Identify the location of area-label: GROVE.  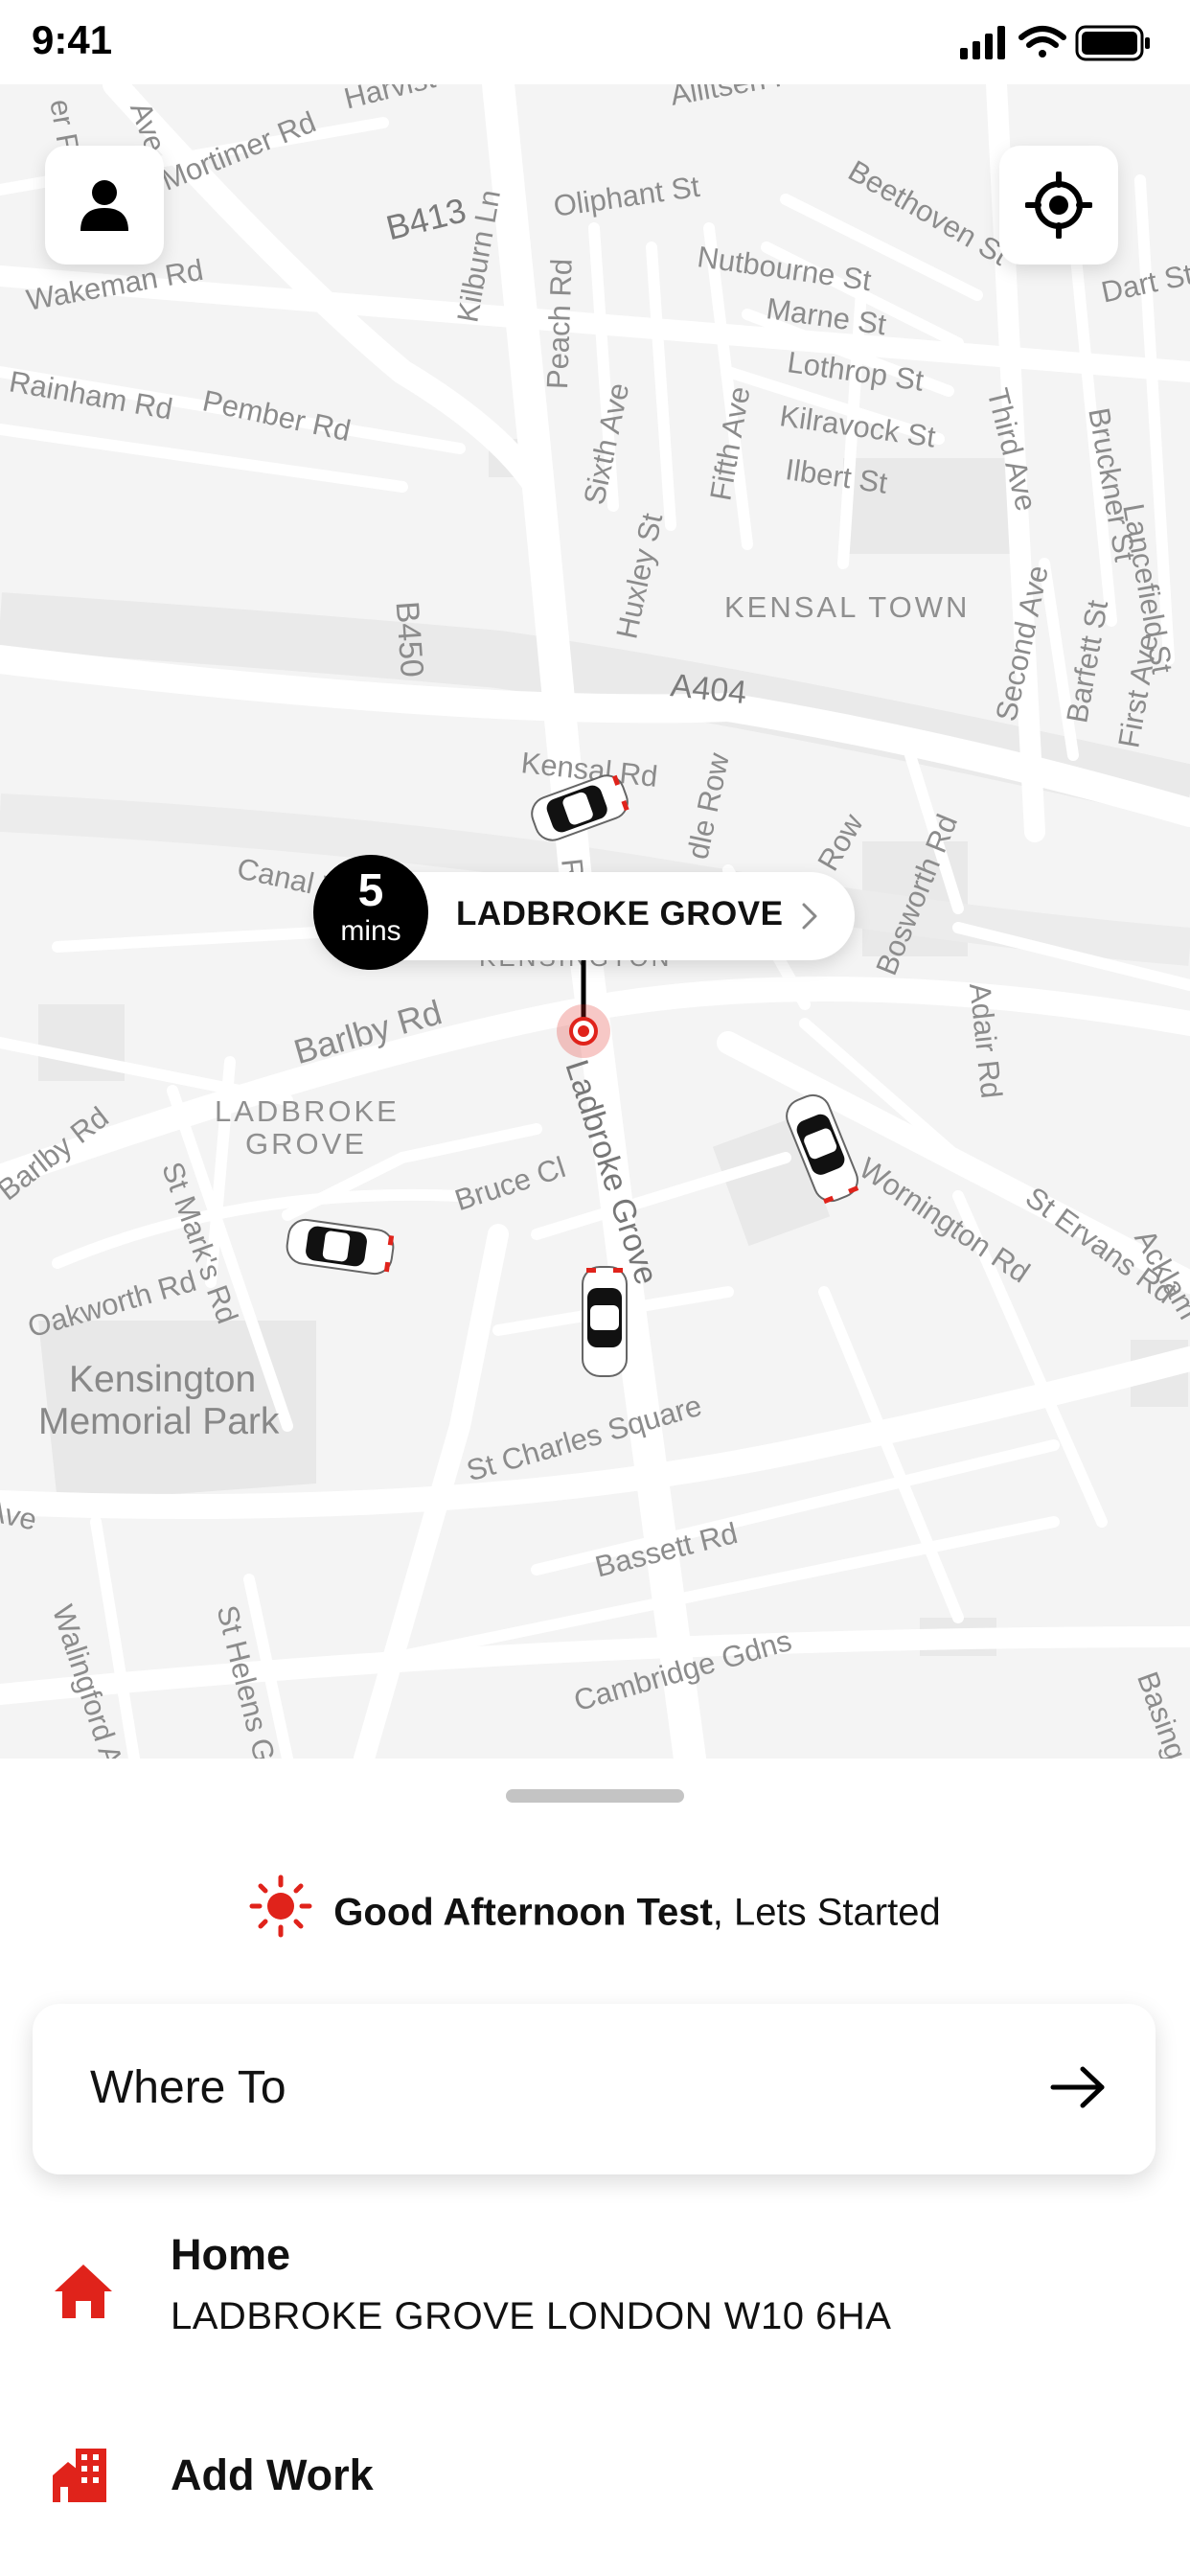
(306, 1144).